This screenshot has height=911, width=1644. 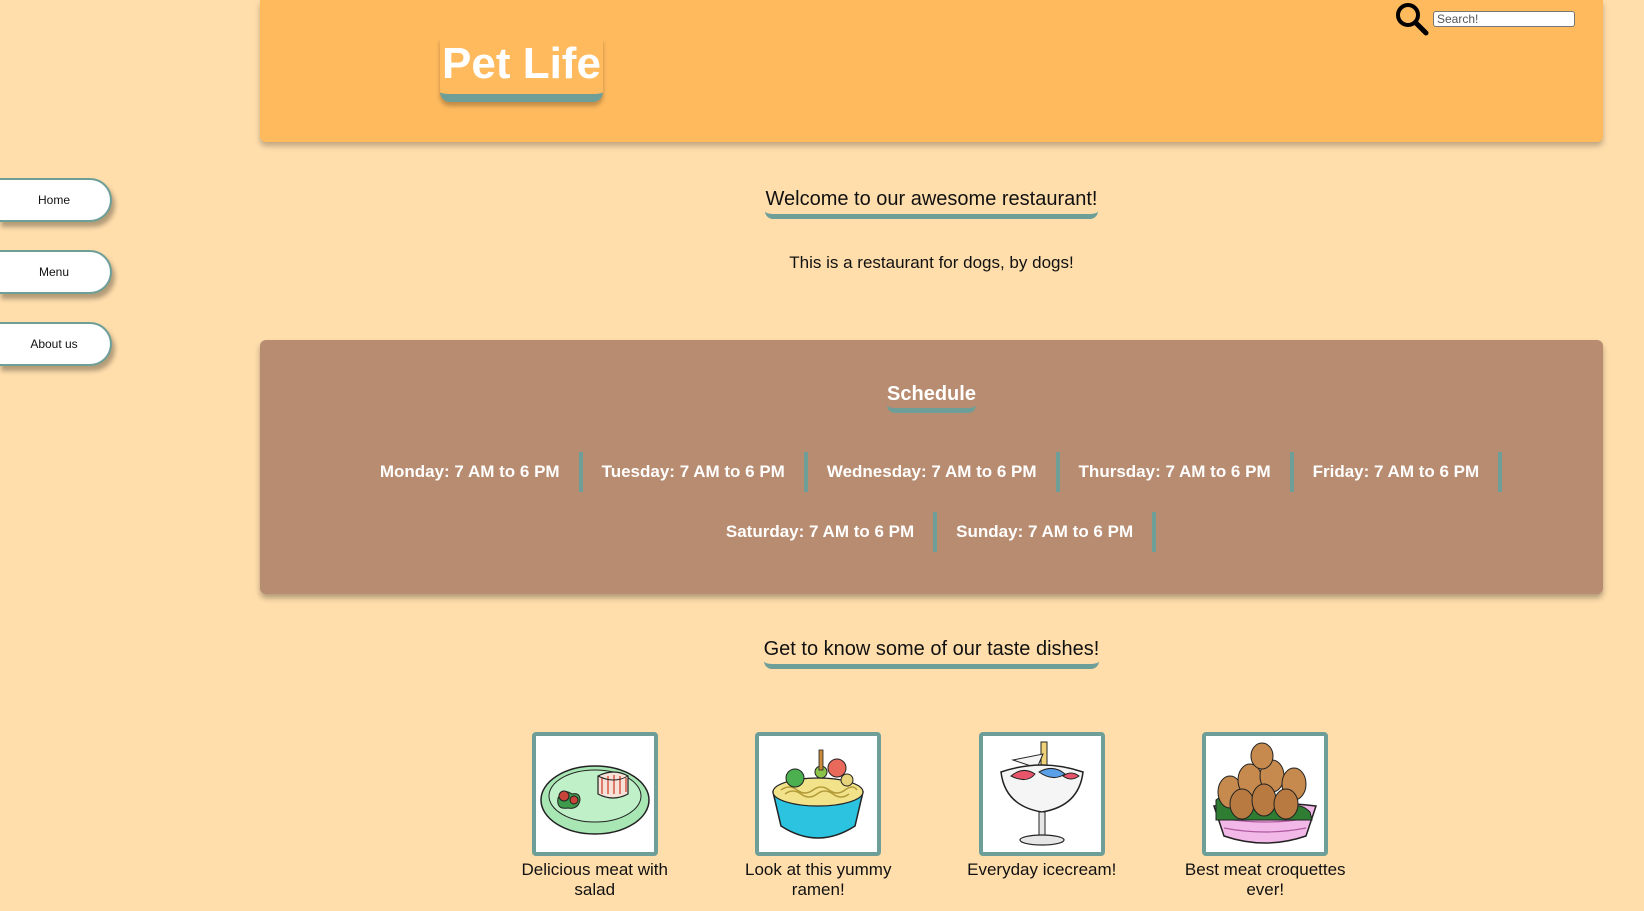 What do you see at coordinates (818, 794) in the screenshot?
I see `ramen-bowl-icon` at bounding box center [818, 794].